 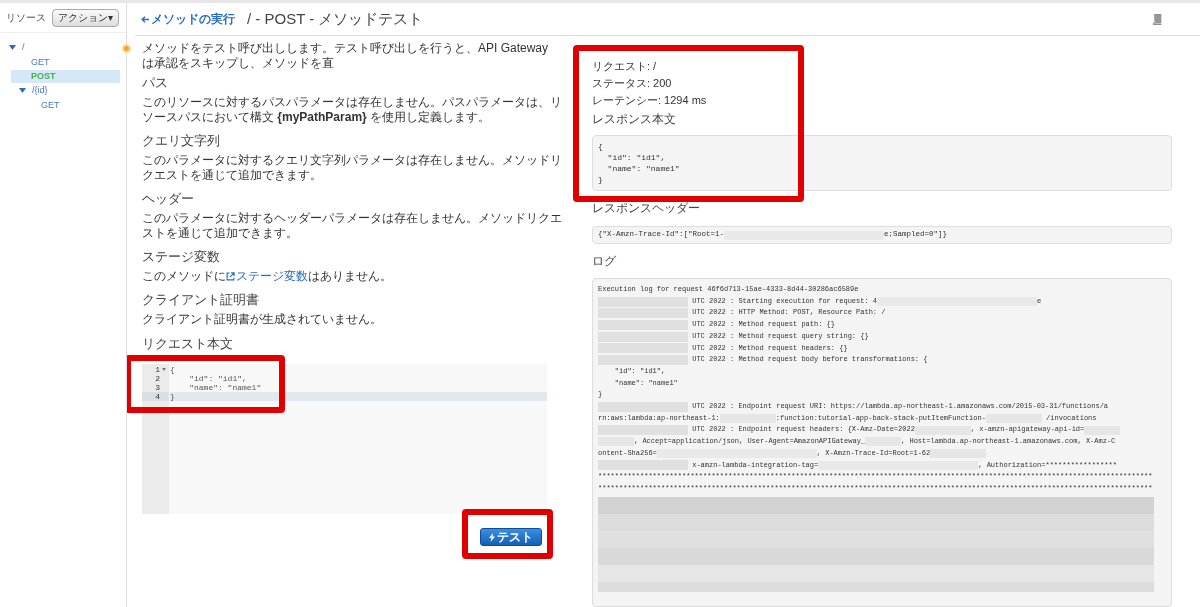 What do you see at coordinates (230, 276) in the screenshot?
I see `external-link-icon` at bounding box center [230, 276].